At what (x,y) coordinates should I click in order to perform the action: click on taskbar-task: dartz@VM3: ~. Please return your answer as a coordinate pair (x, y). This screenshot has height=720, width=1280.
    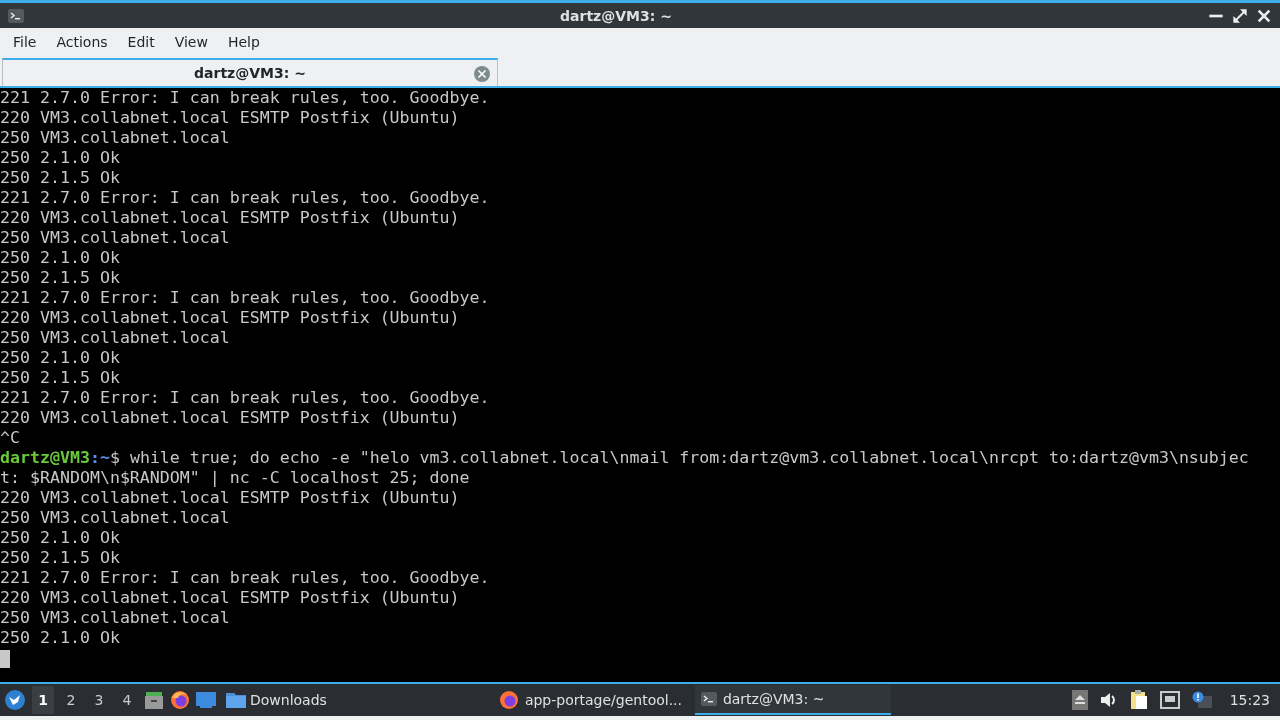
    Looking at the image, I should click on (792, 700).